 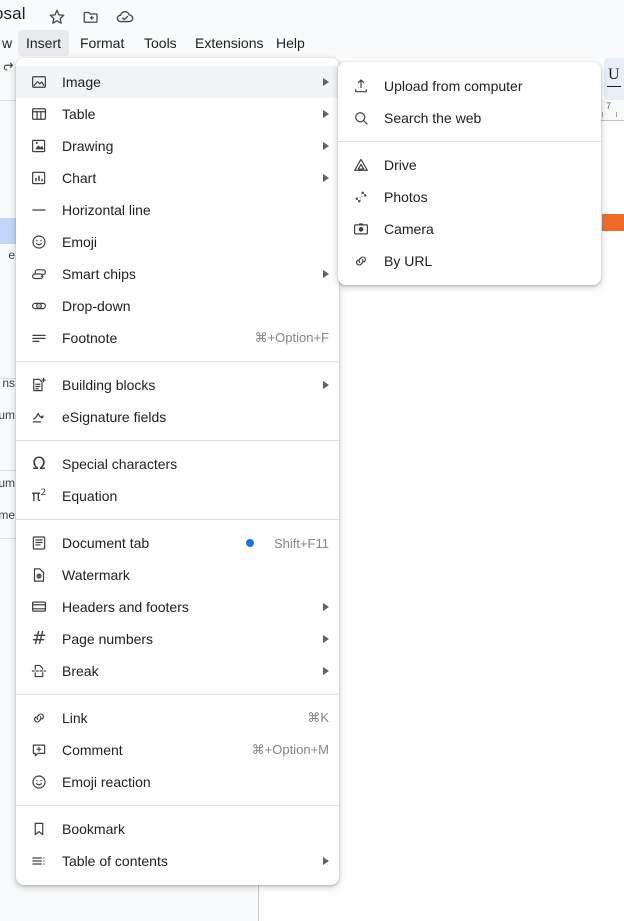 I want to click on image-upload-from-computer: Upload from computer, so click(x=469, y=86).